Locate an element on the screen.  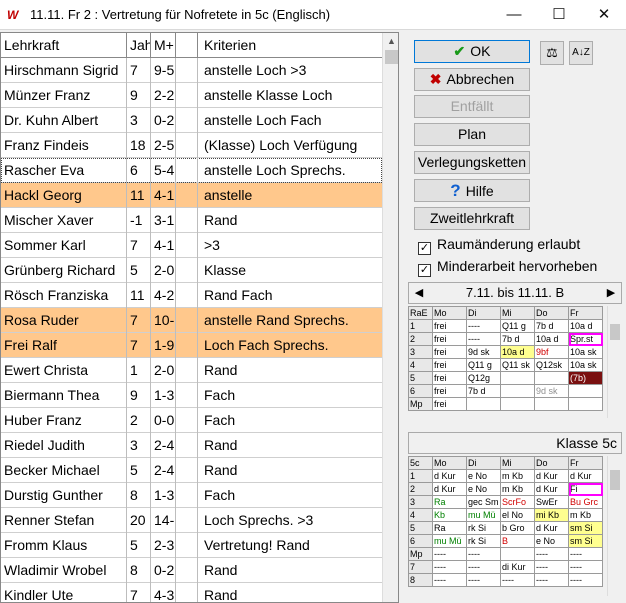
timetable-cell: (7b) is located at coordinates (585, 378).